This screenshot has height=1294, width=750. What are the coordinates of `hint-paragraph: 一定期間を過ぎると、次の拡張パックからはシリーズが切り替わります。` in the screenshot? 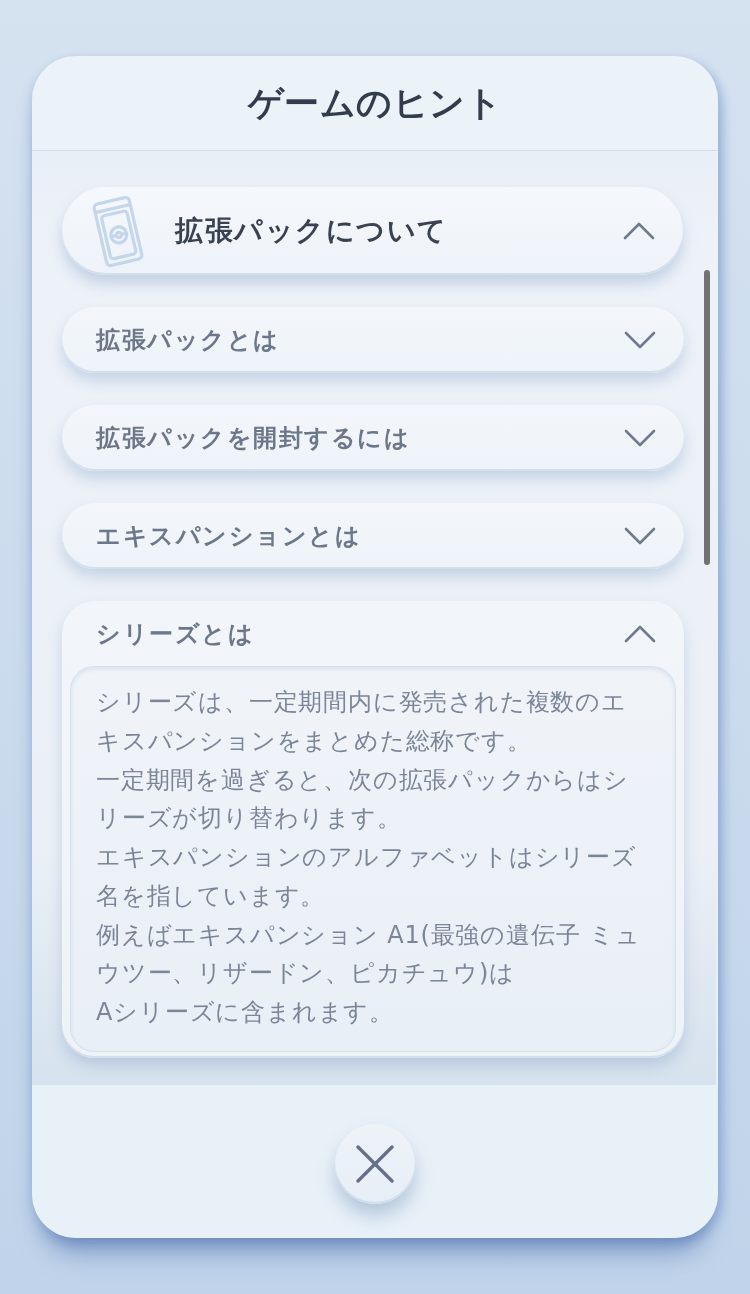 It's located at (363, 799).